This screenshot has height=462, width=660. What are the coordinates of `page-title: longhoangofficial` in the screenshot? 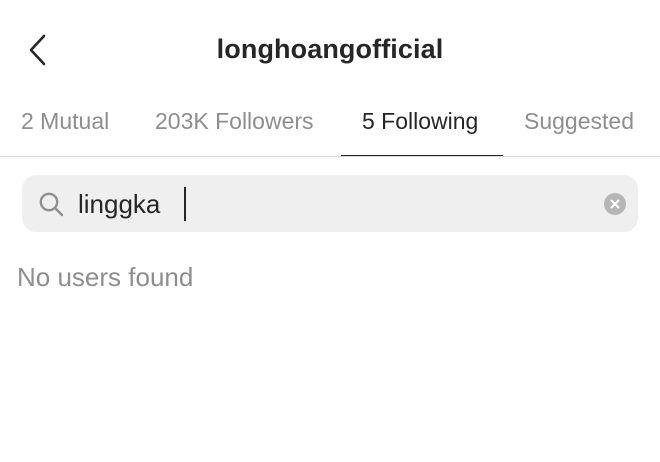 It's located at (330, 49).